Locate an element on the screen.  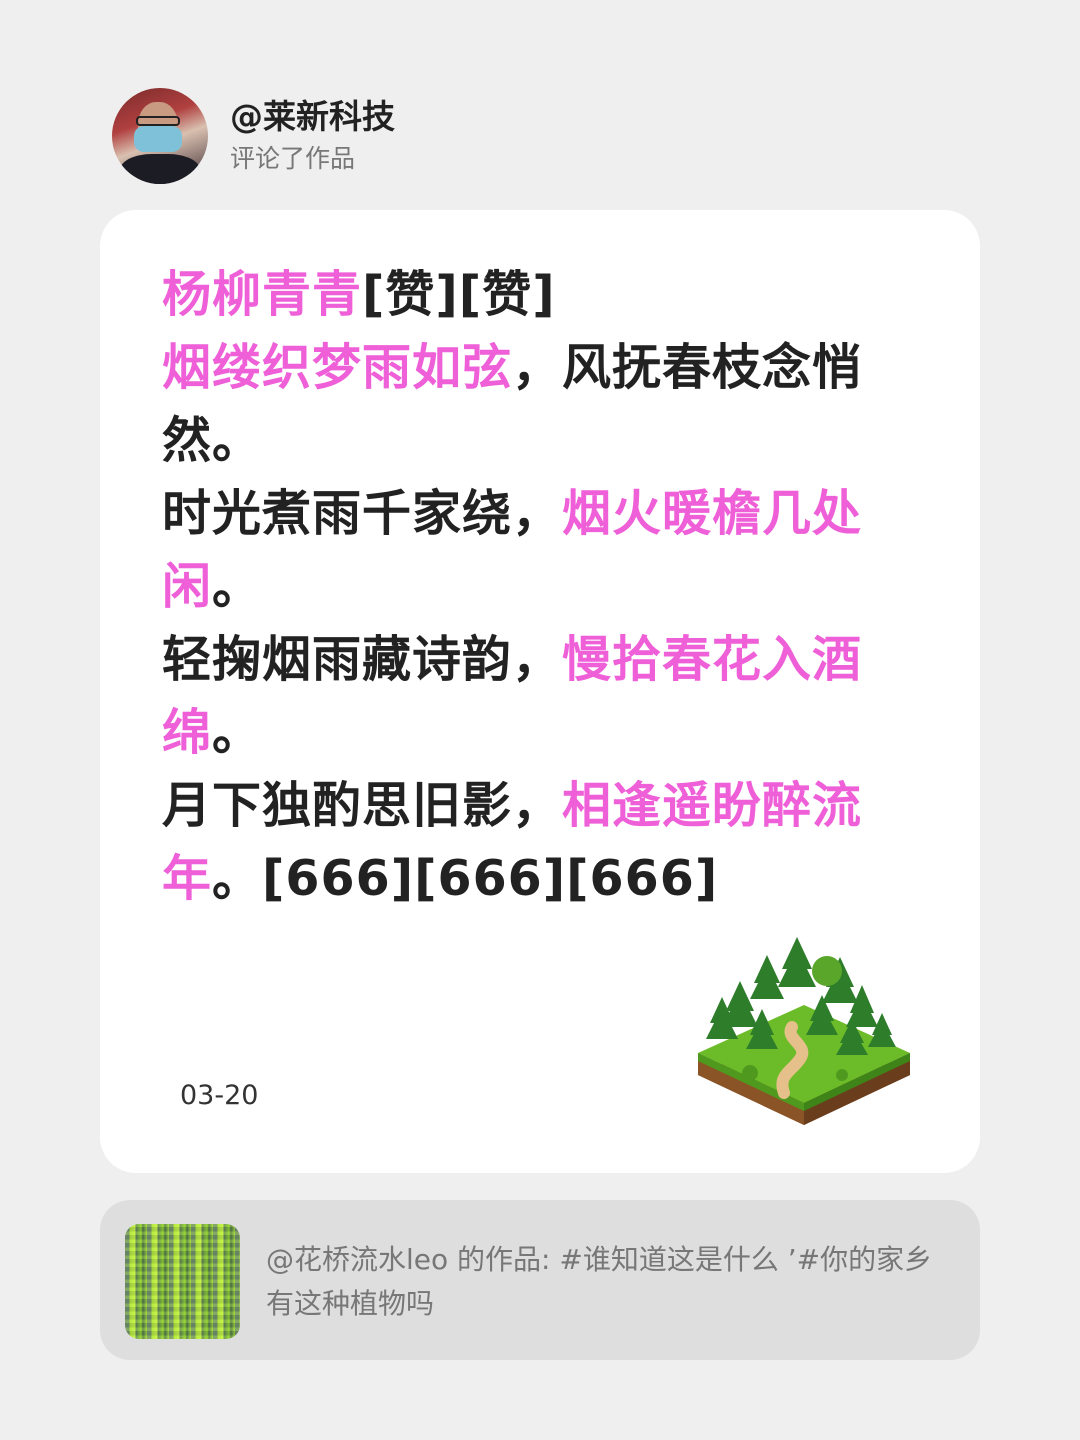
comment-line: 闲。 is located at coordinates (542, 586).